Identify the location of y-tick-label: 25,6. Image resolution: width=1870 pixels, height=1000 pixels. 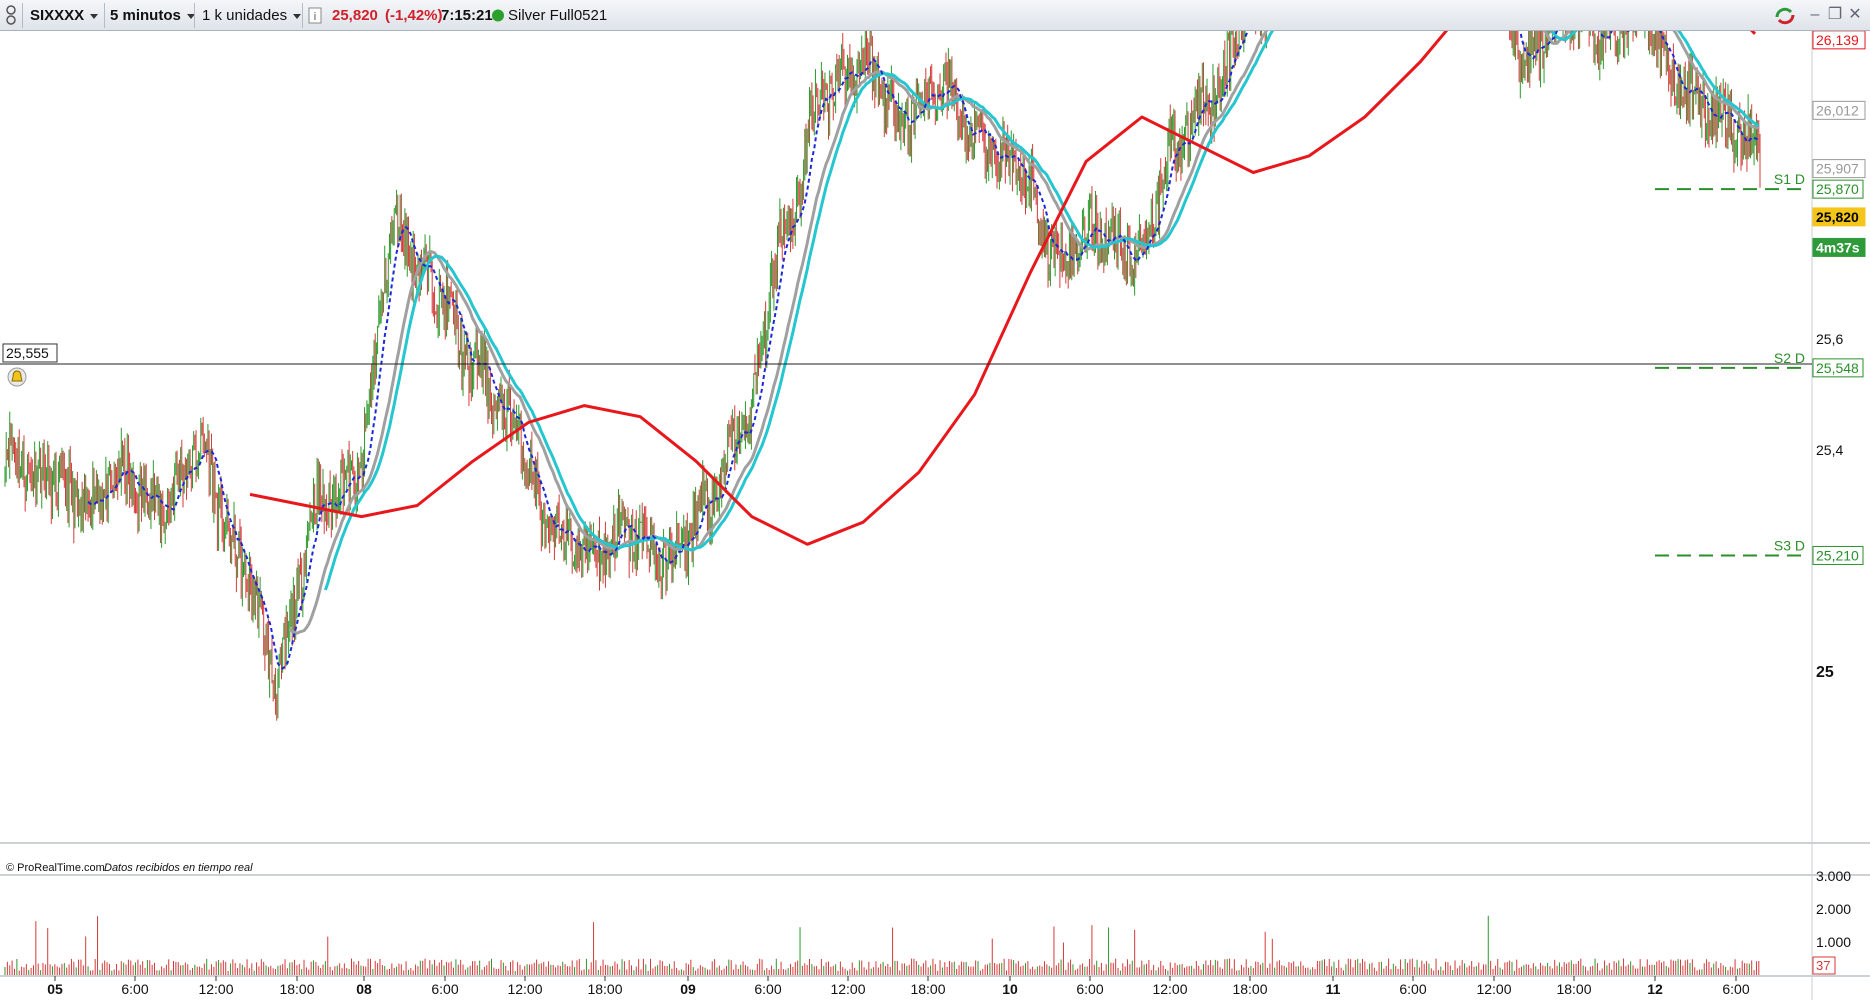
(1829, 339).